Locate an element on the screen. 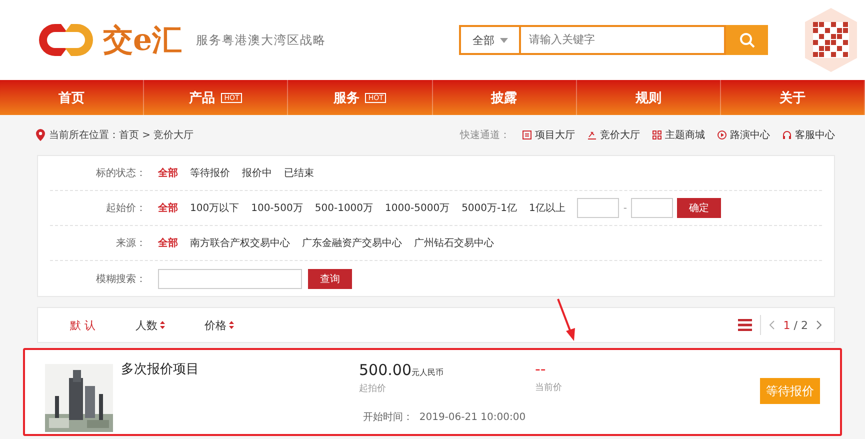  filter-option: 等待报价 is located at coordinates (210, 173).